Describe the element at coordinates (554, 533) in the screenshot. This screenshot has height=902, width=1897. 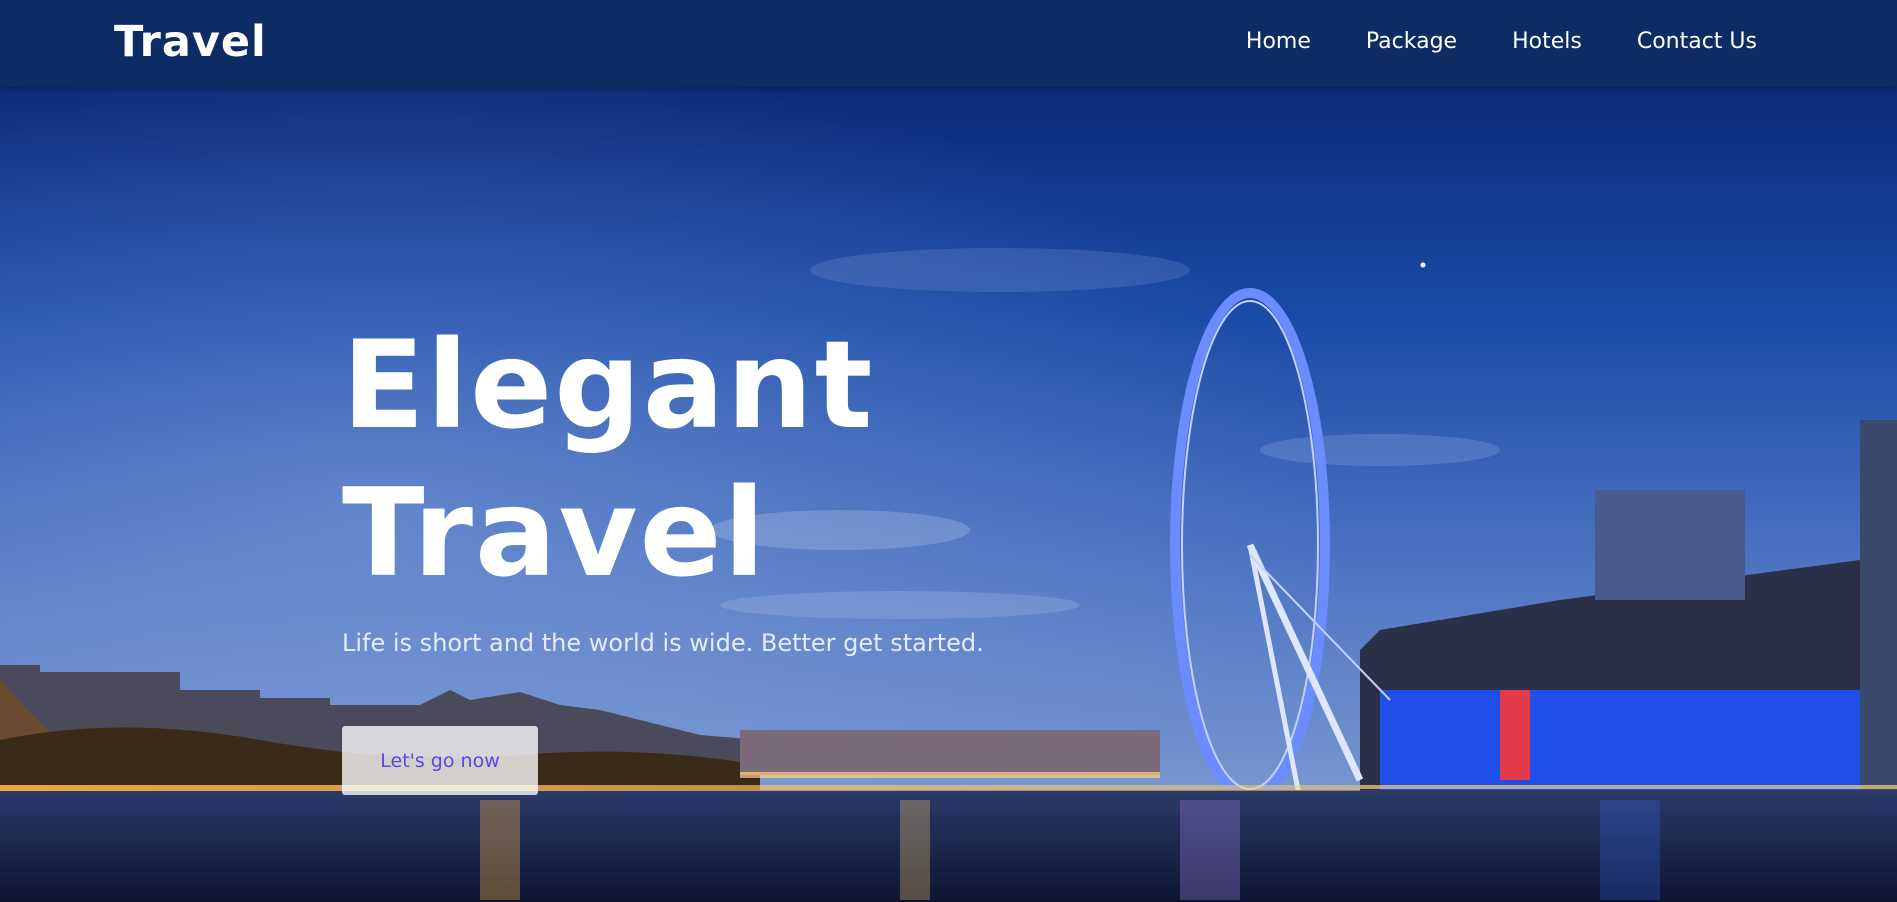
I see `hero-title-line-2: Travel` at that location.